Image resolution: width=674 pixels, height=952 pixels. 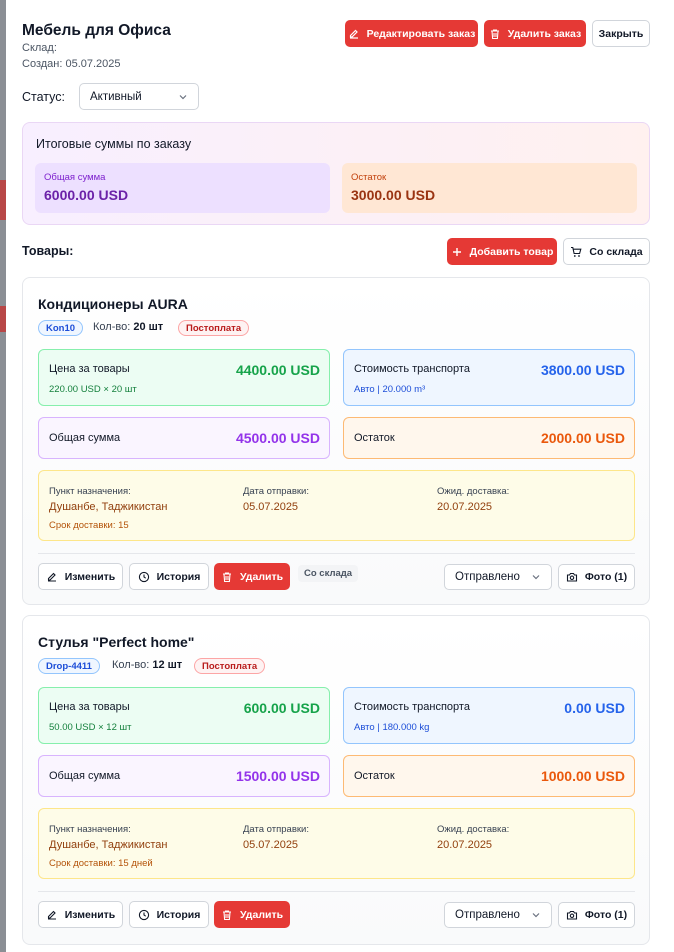 What do you see at coordinates (93, 389) in the screenshot?
I see `price-breakdown: 220.00 USD × 20 шт` at bounding box center [93, 389].